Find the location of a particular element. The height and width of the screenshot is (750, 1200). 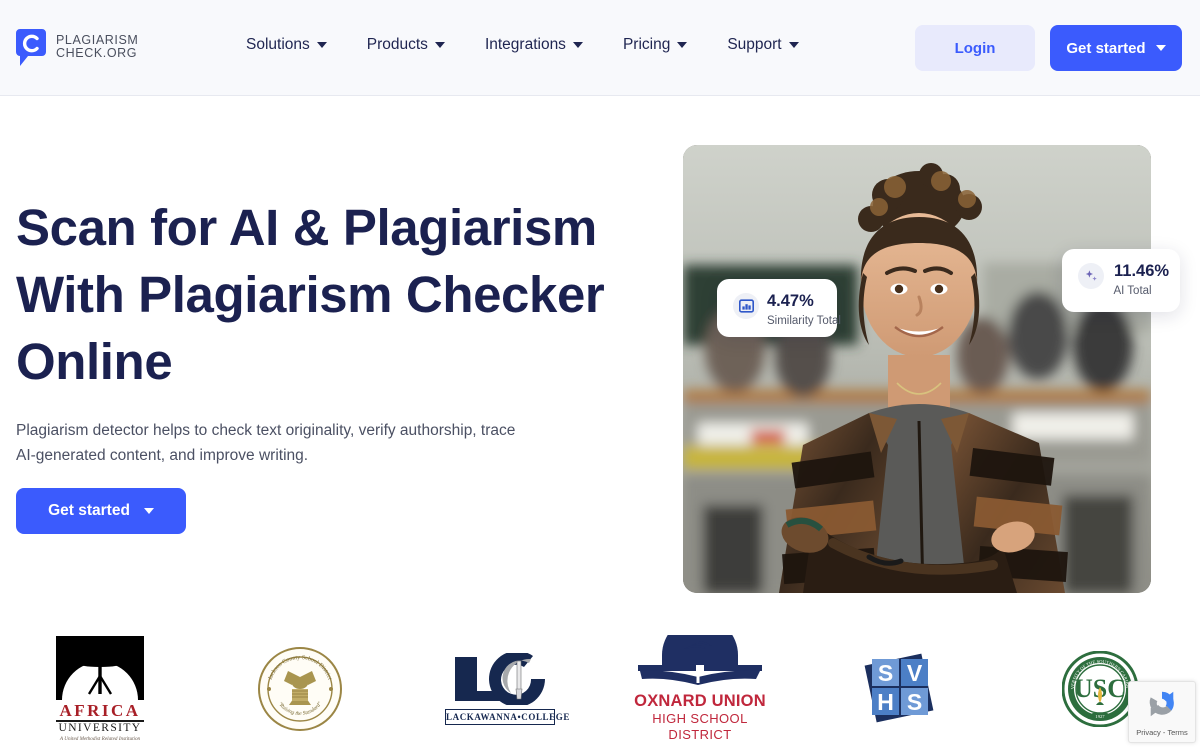

partner-logo-lackawanna-college: LACKAWANNA•COLLEGE is located at coordinates (500, 689).